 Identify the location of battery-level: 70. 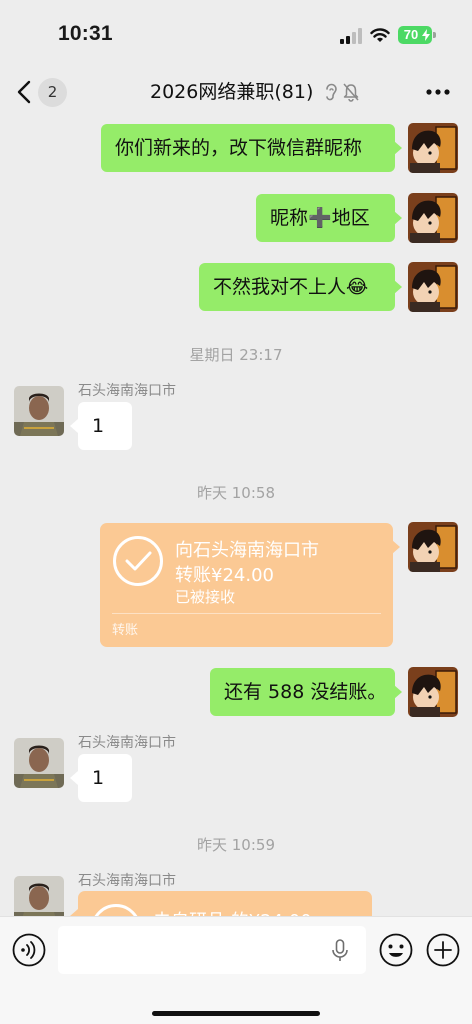
(411, 34).